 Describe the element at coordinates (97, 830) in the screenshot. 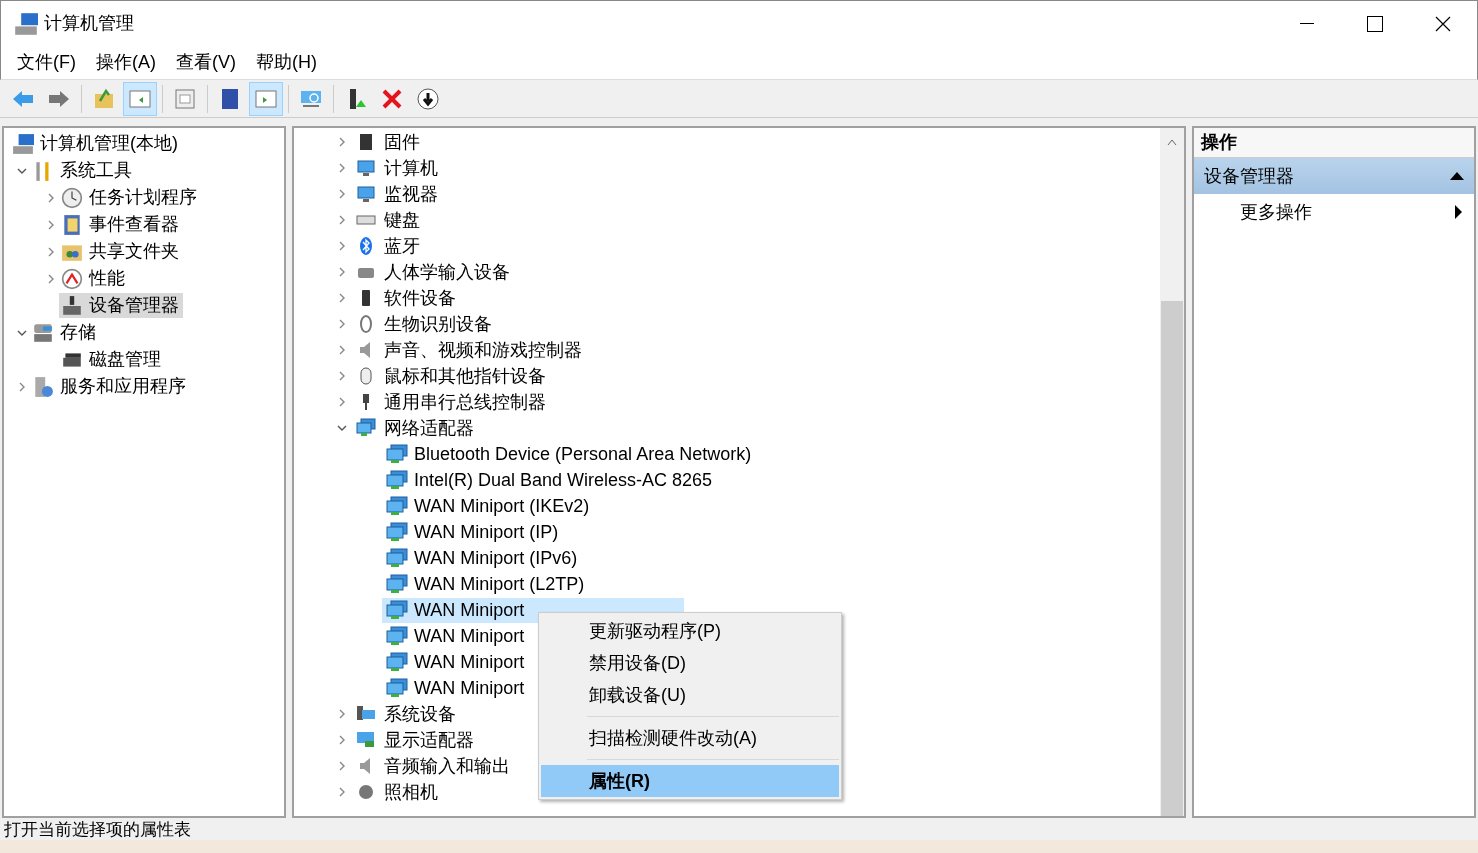

I see `status-text: 打开当前选择项的属性表` at that location.